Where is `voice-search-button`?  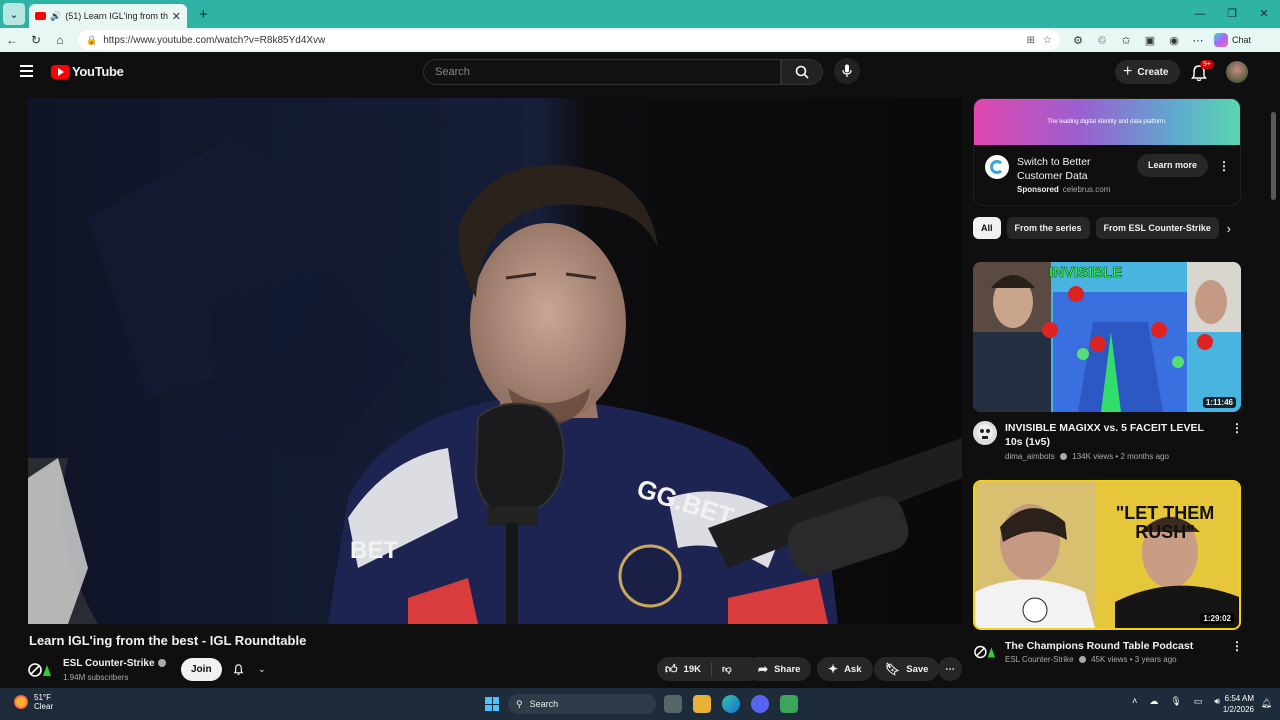
voice-search-button is located at coordinates (847, 71).